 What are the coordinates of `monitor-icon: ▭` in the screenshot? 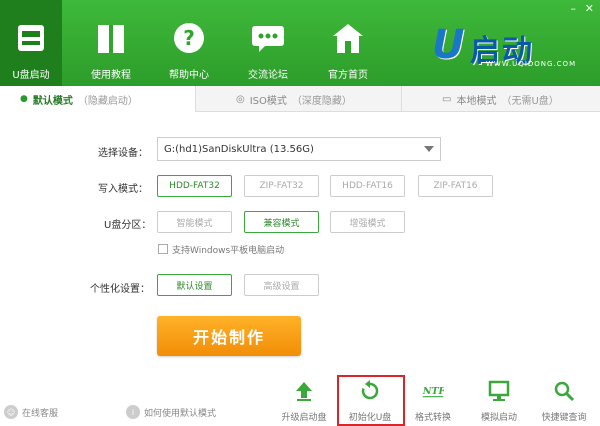 It's located at (447, 99).